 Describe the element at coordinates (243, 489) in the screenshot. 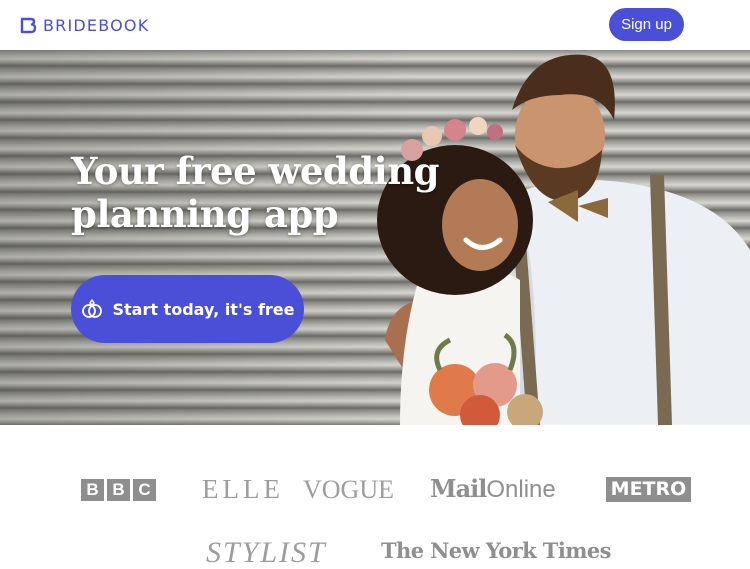

I see `elle-logo: ELLE` at that location.